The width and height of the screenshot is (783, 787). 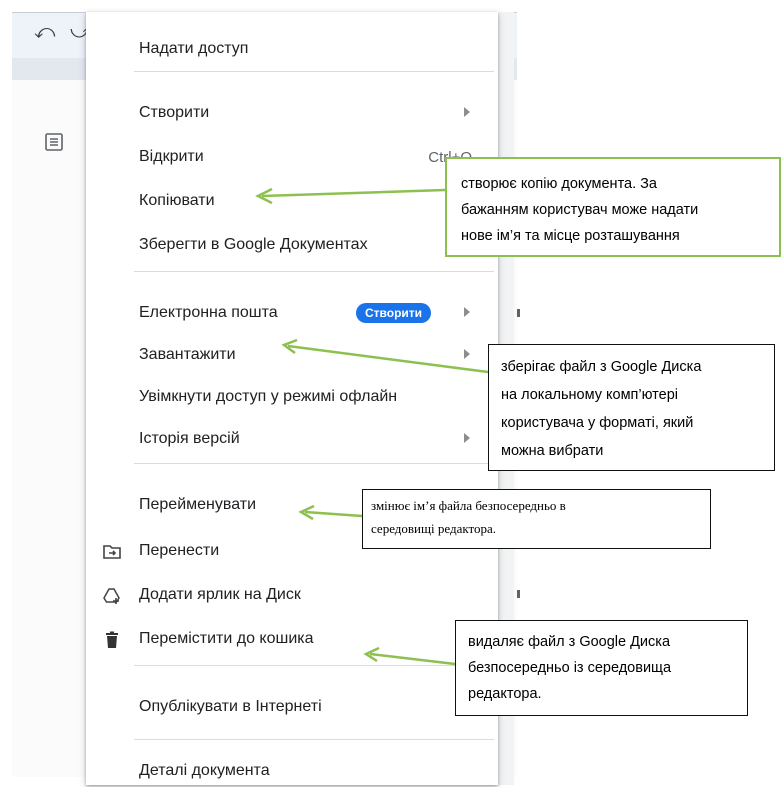 I want to click on new-badge: Створити, so click(x=394, y=313).